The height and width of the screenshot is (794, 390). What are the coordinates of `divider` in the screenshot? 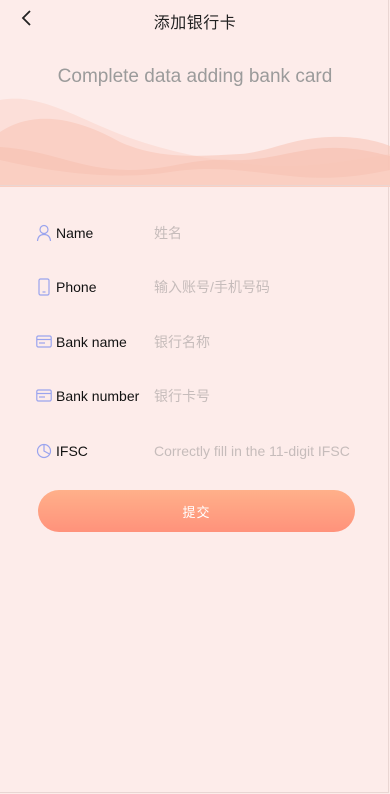 It's located at (195, 185).